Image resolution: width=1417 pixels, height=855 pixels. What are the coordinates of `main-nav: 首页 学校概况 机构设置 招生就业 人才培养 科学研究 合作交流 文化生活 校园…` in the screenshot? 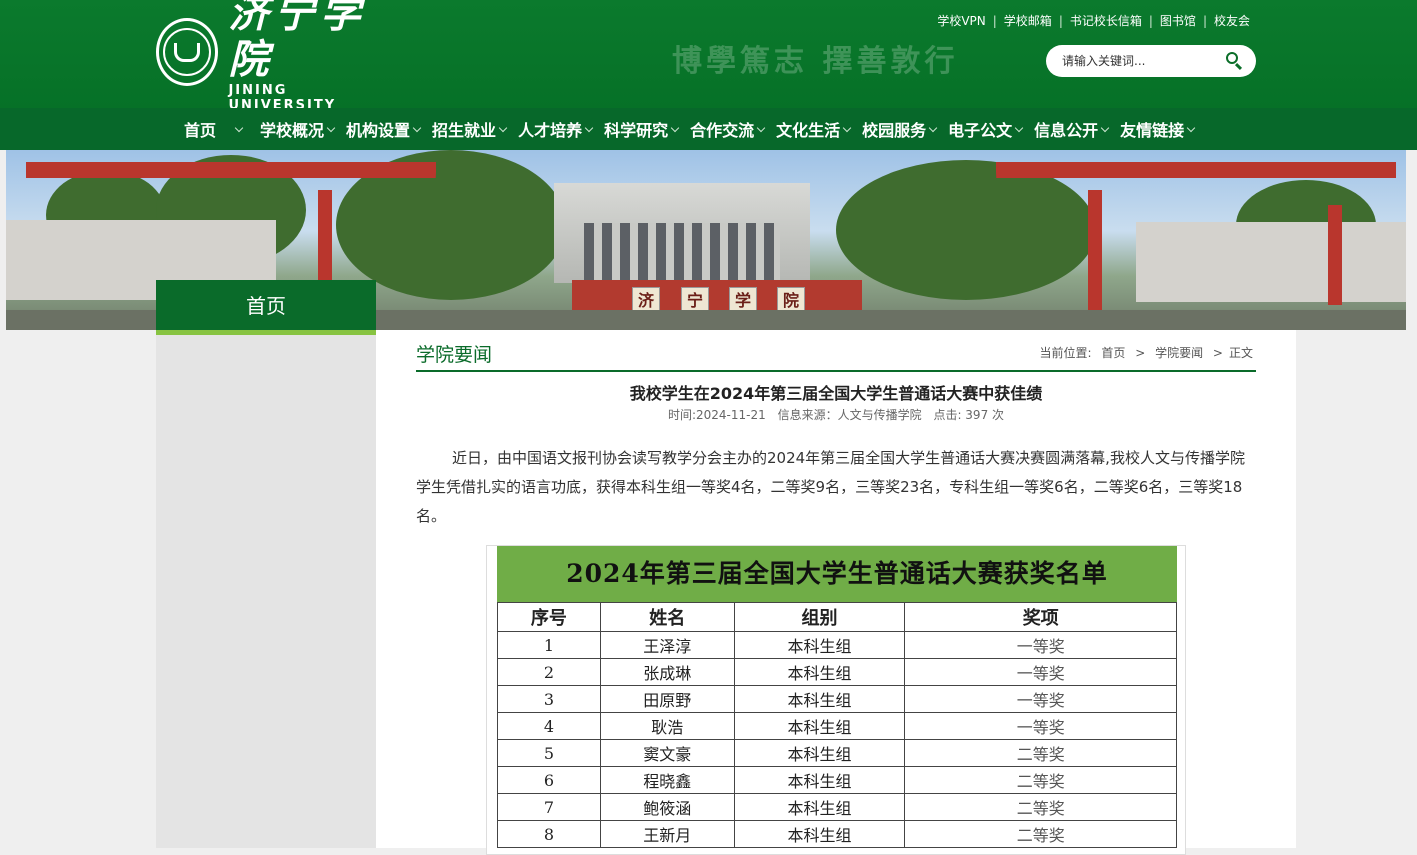 It's located at (708, 129).